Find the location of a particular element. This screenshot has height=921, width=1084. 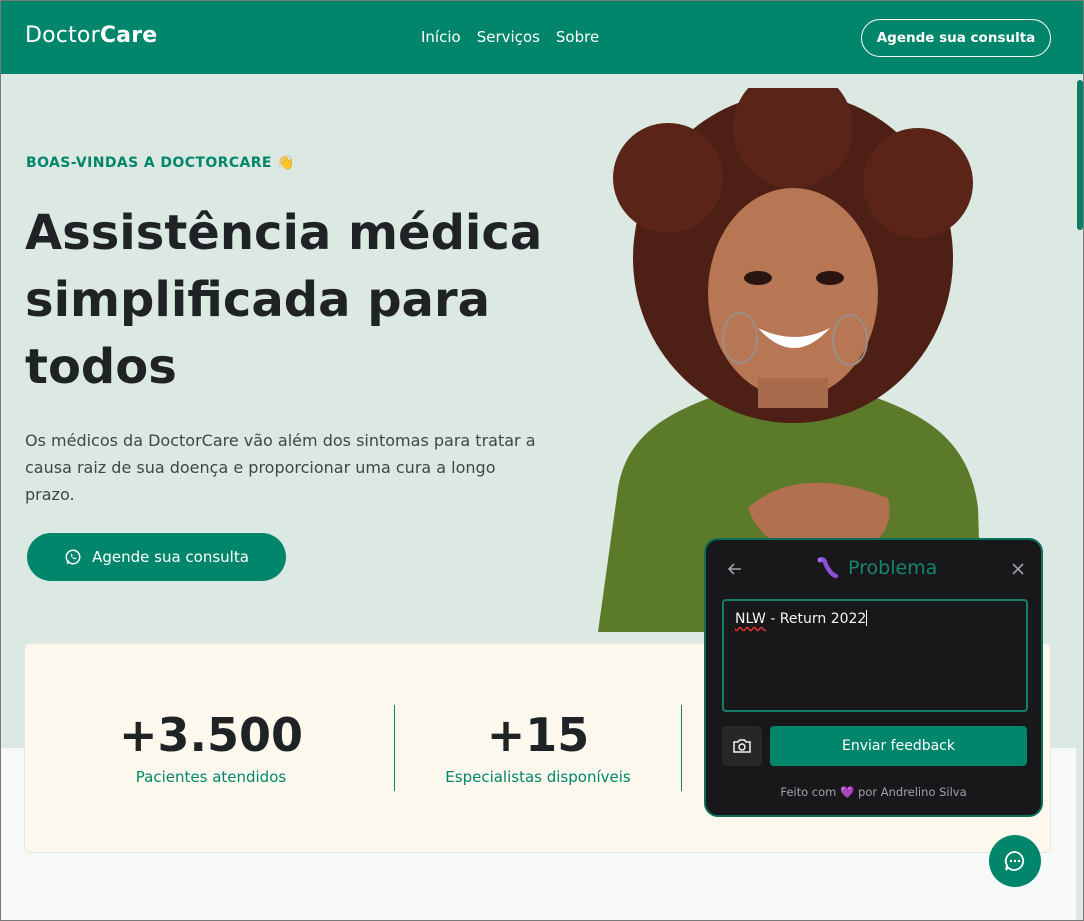

feedback-toggle-button is located at coordinates (1015, 861).